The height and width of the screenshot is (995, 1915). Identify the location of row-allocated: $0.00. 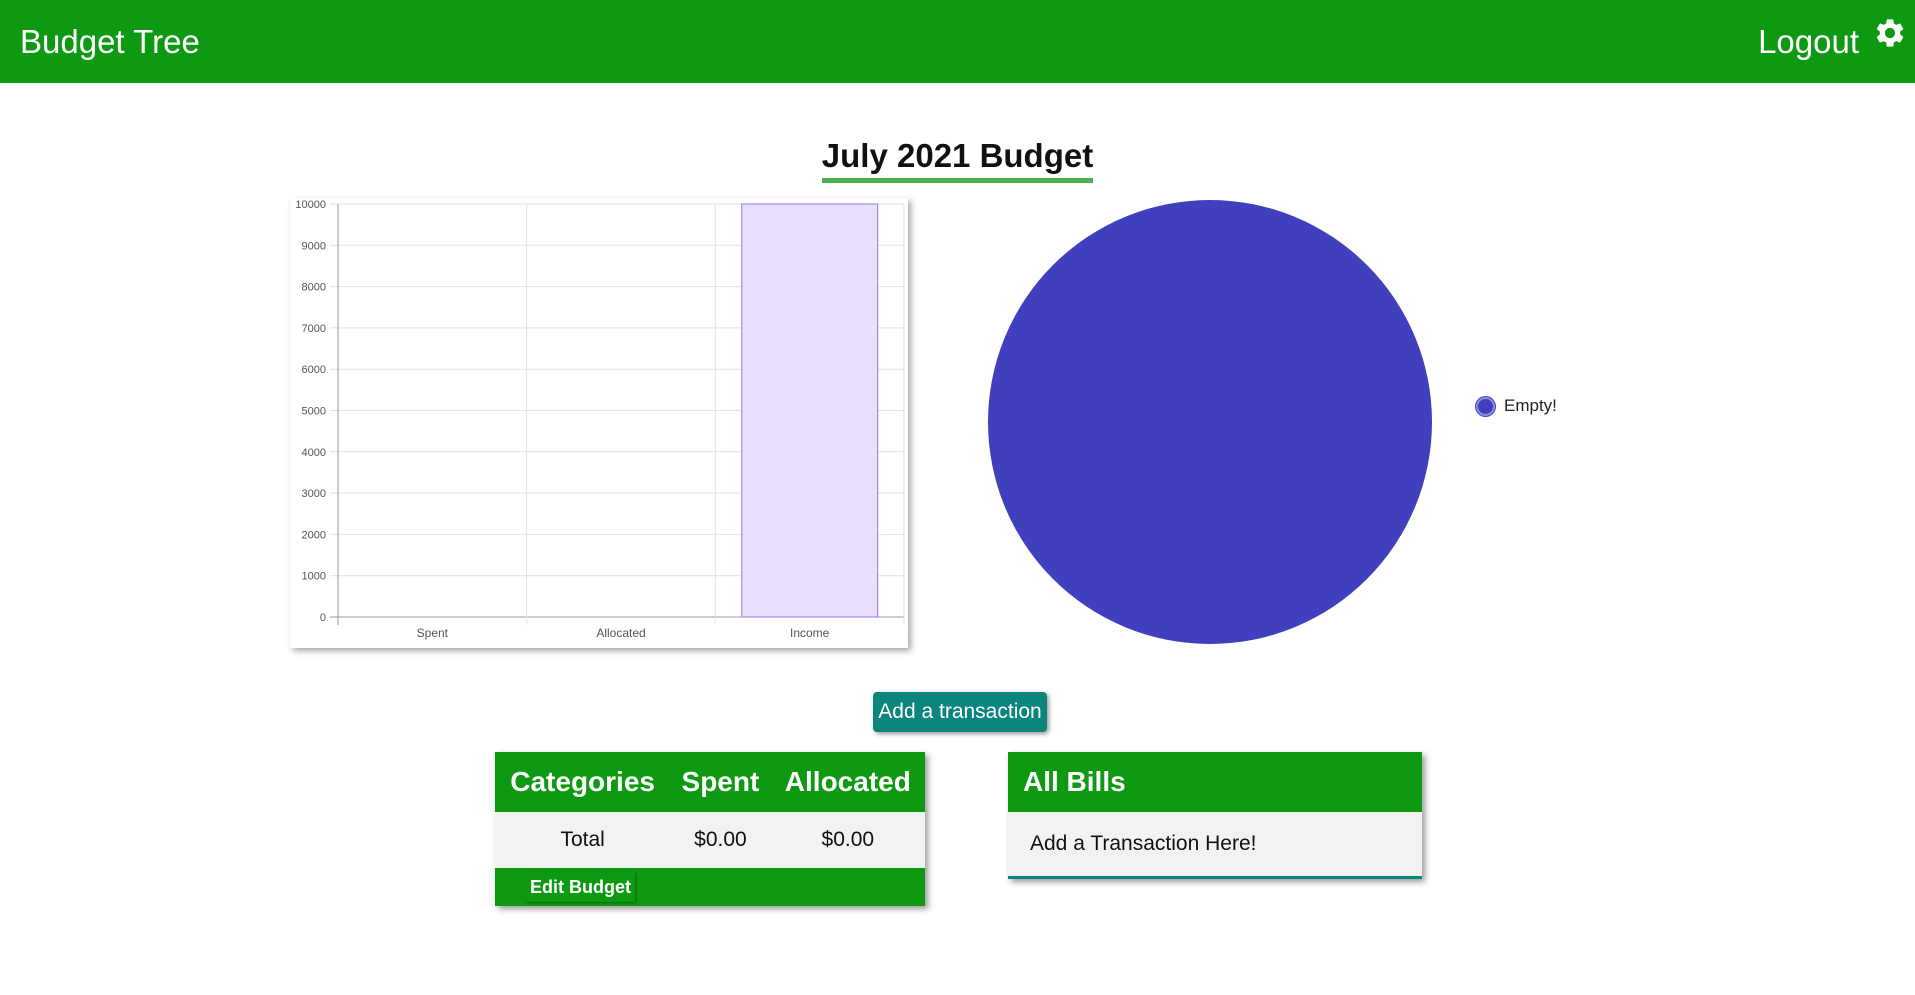
(848, 839).